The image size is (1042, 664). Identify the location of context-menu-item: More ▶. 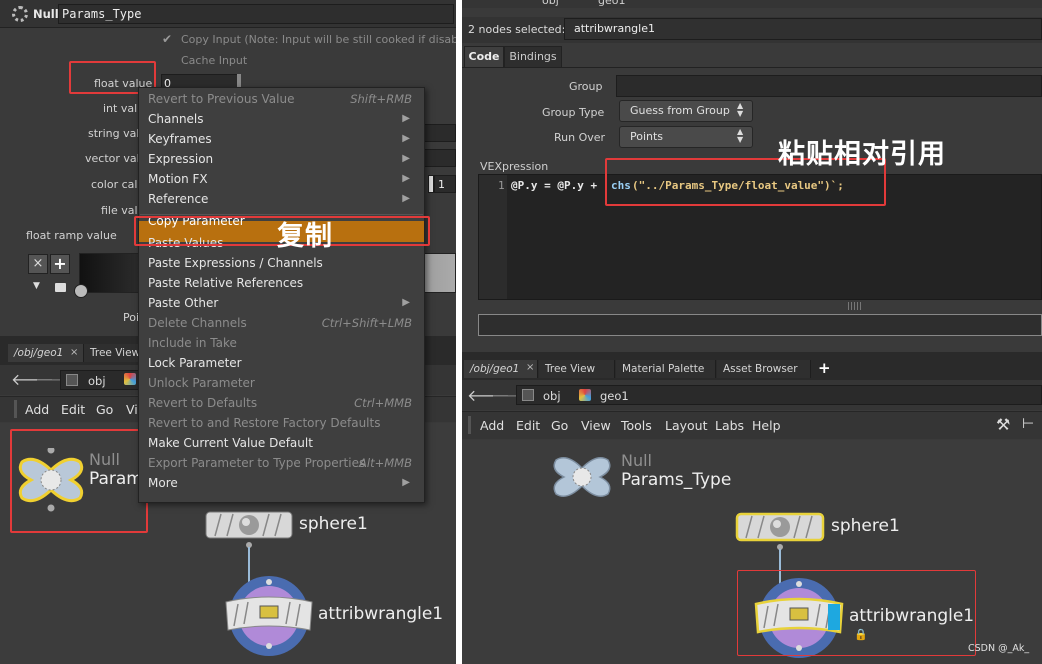
(283, 483).